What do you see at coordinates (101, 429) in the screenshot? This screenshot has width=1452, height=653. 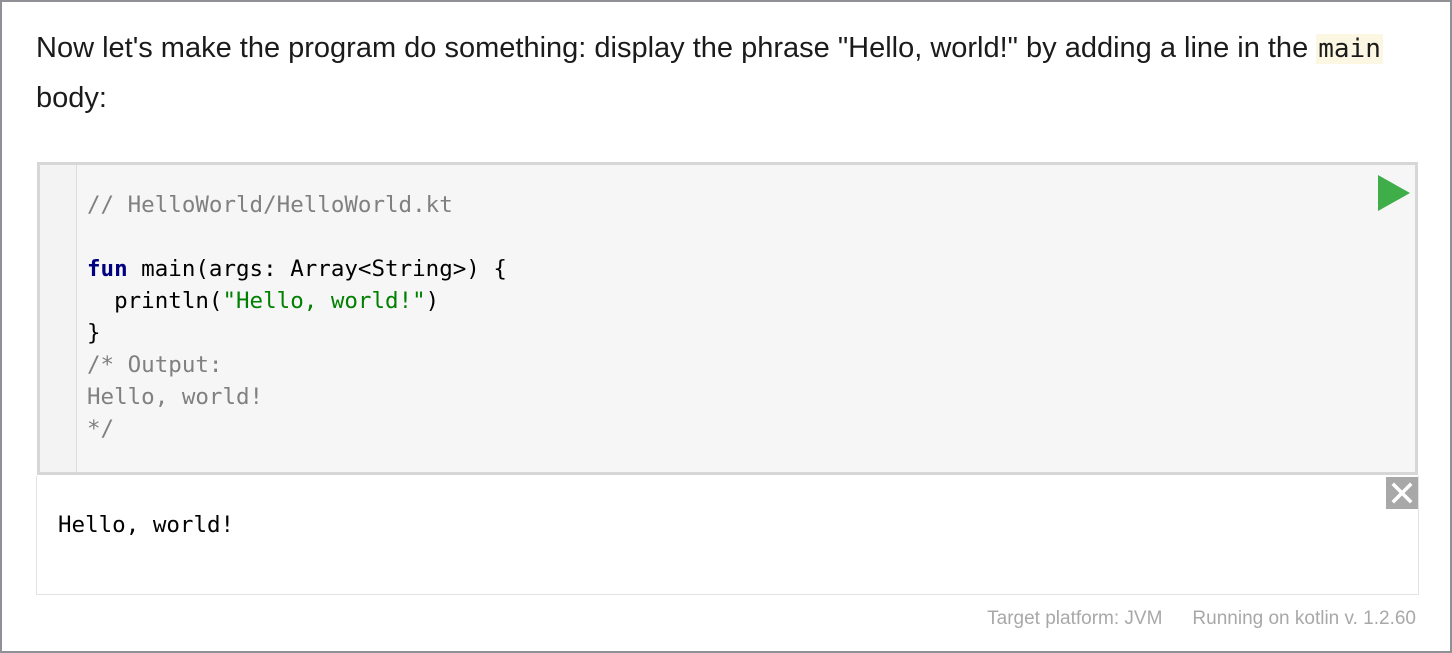 I see `code-line-8: */` at bounding box center [101, 429].